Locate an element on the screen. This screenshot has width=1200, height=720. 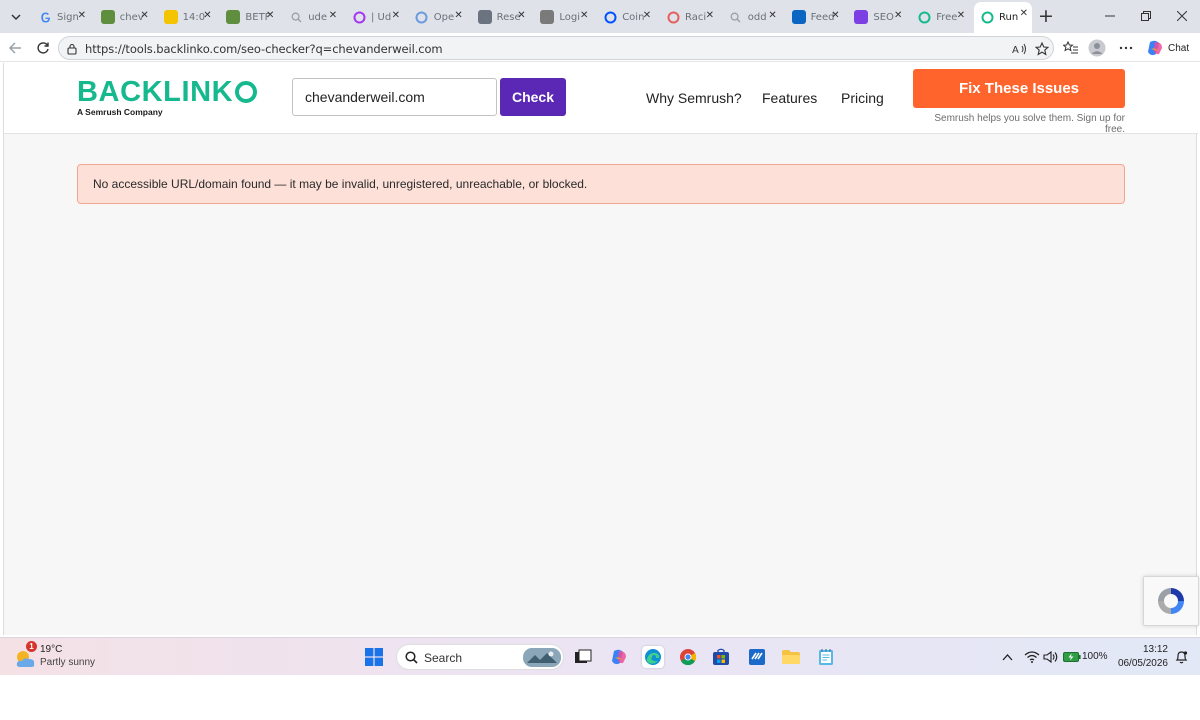
browser-tab-6: | Ud ✕ is located at coordinates (375, 17).